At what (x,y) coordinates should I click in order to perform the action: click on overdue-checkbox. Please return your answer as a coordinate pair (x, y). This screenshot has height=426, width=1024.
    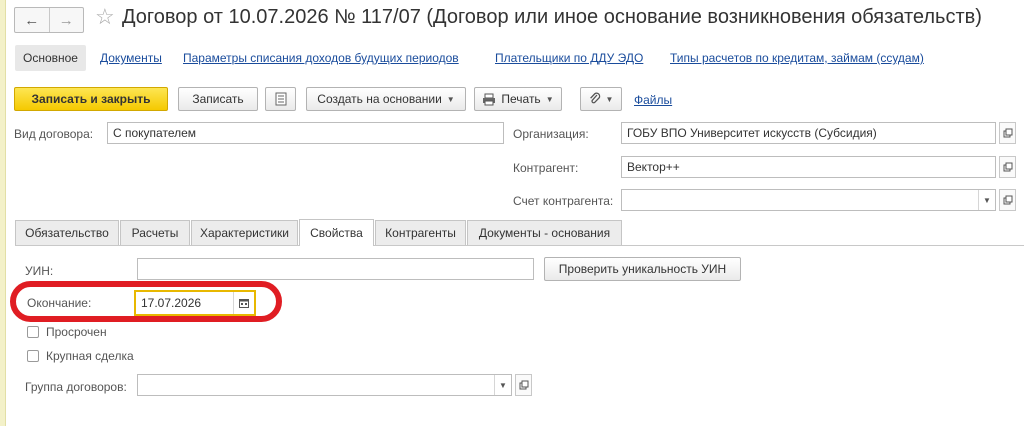
    Looking at the image, I should click on (33, 332).